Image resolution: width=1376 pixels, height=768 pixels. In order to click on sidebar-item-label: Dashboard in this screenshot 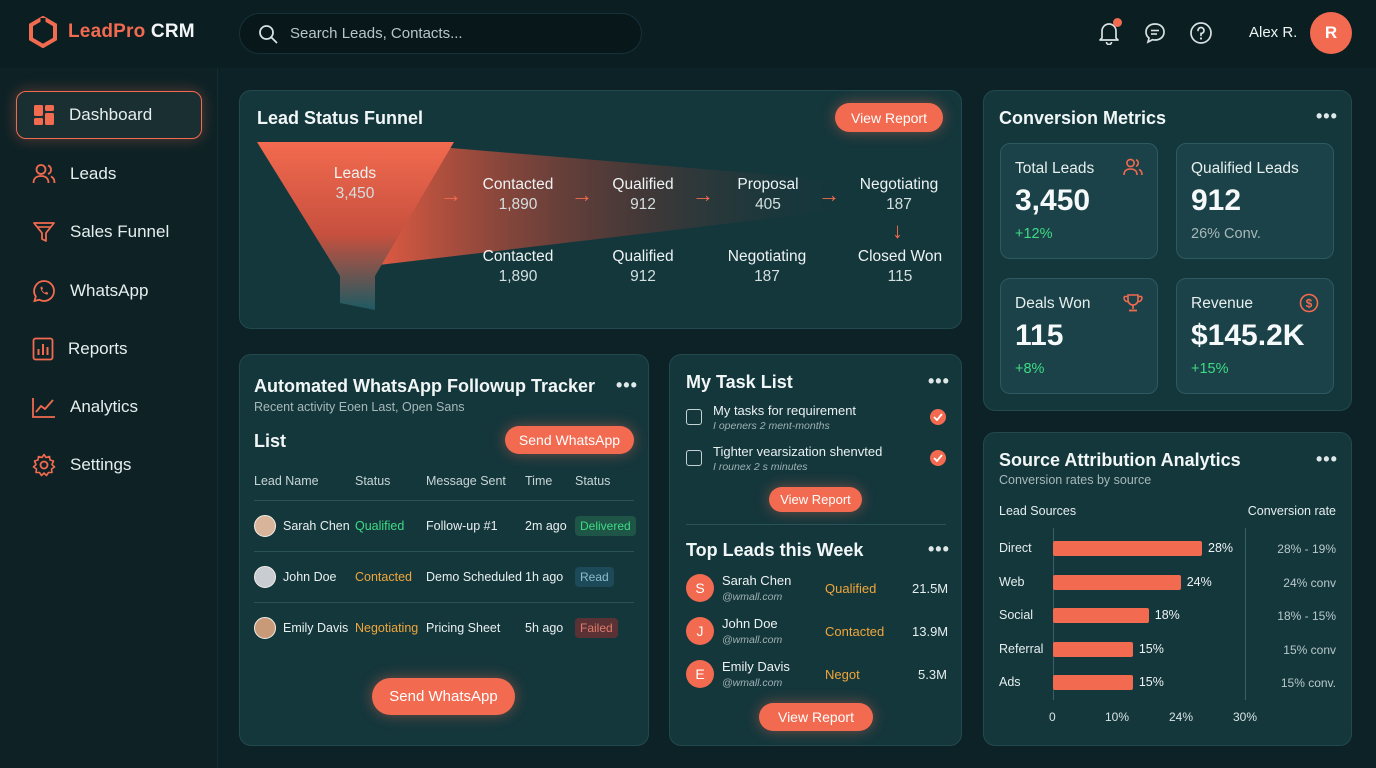, I will do `click(111, 114)`.